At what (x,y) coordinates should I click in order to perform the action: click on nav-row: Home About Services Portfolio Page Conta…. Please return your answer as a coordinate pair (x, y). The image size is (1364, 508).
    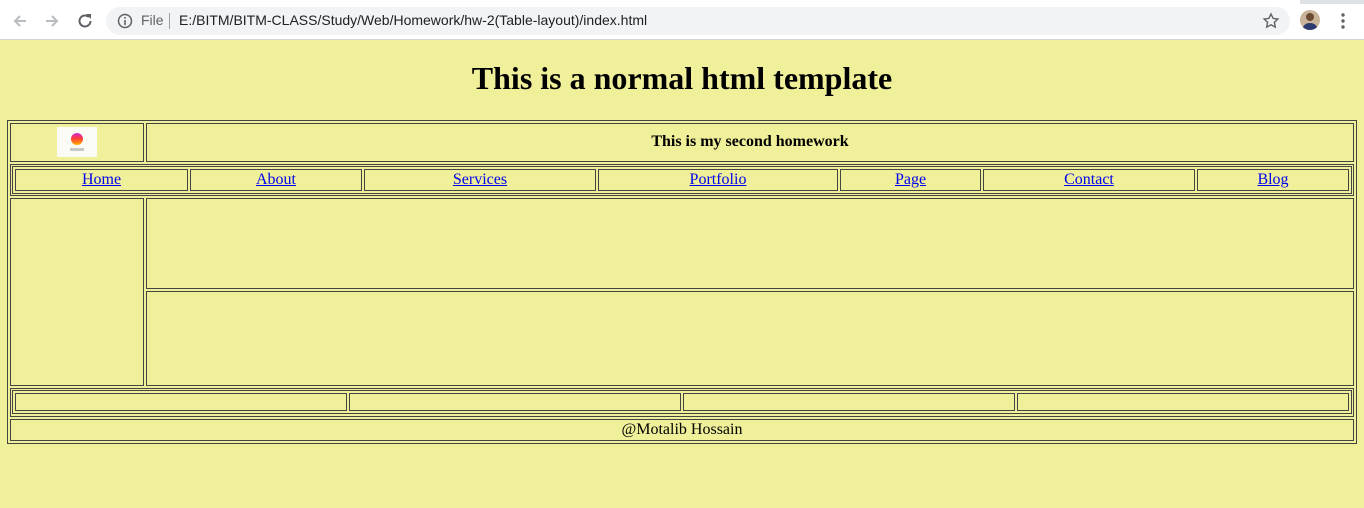
    Looking at the image, I should click on (682, 180).